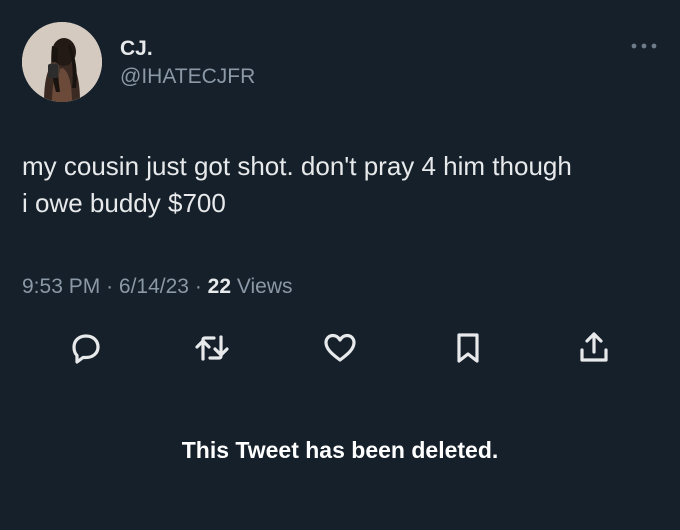 Image resolution: width=680 pixels, height=530 pixels. I want to click on views-label: Views, so click(265, 286).